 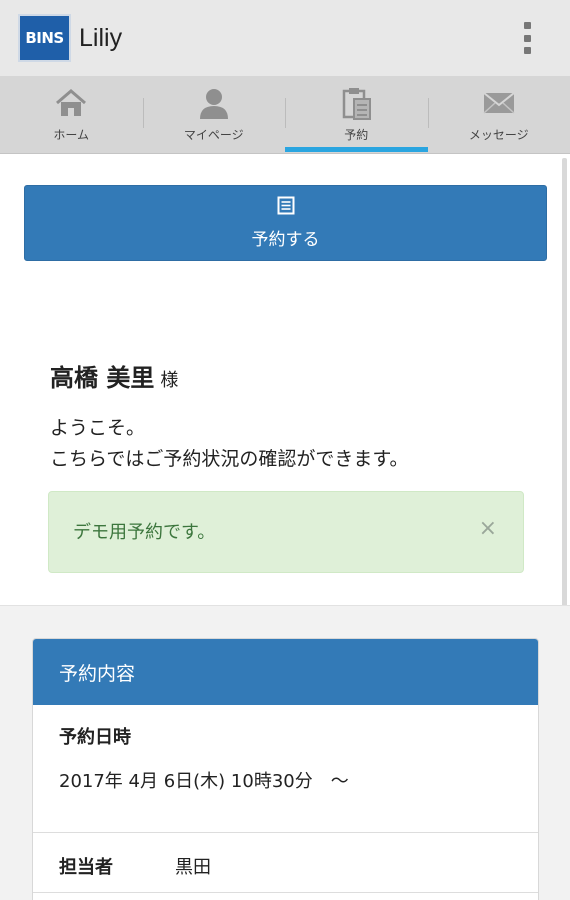 What do you see at coordinates (356, 103) in the screenshot?
I see `clipboard-icon` at bounding box center [356, 103].